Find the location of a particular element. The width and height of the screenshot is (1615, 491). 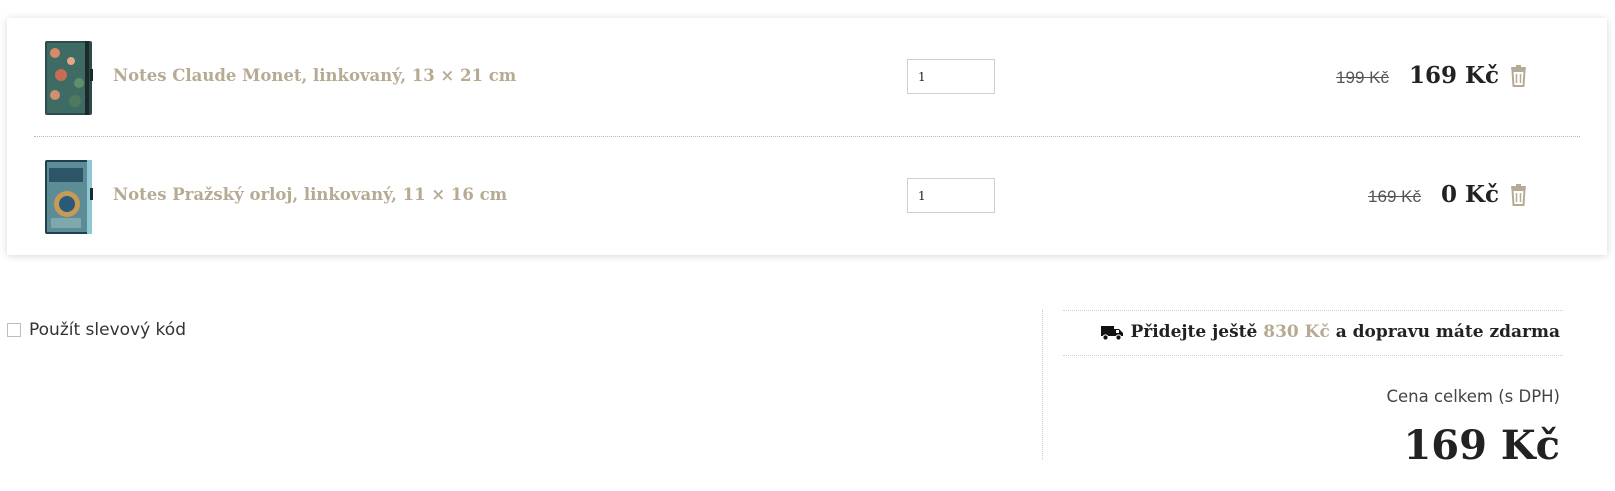

old-price: 169 Kč is located at coordinates (1394, 196).